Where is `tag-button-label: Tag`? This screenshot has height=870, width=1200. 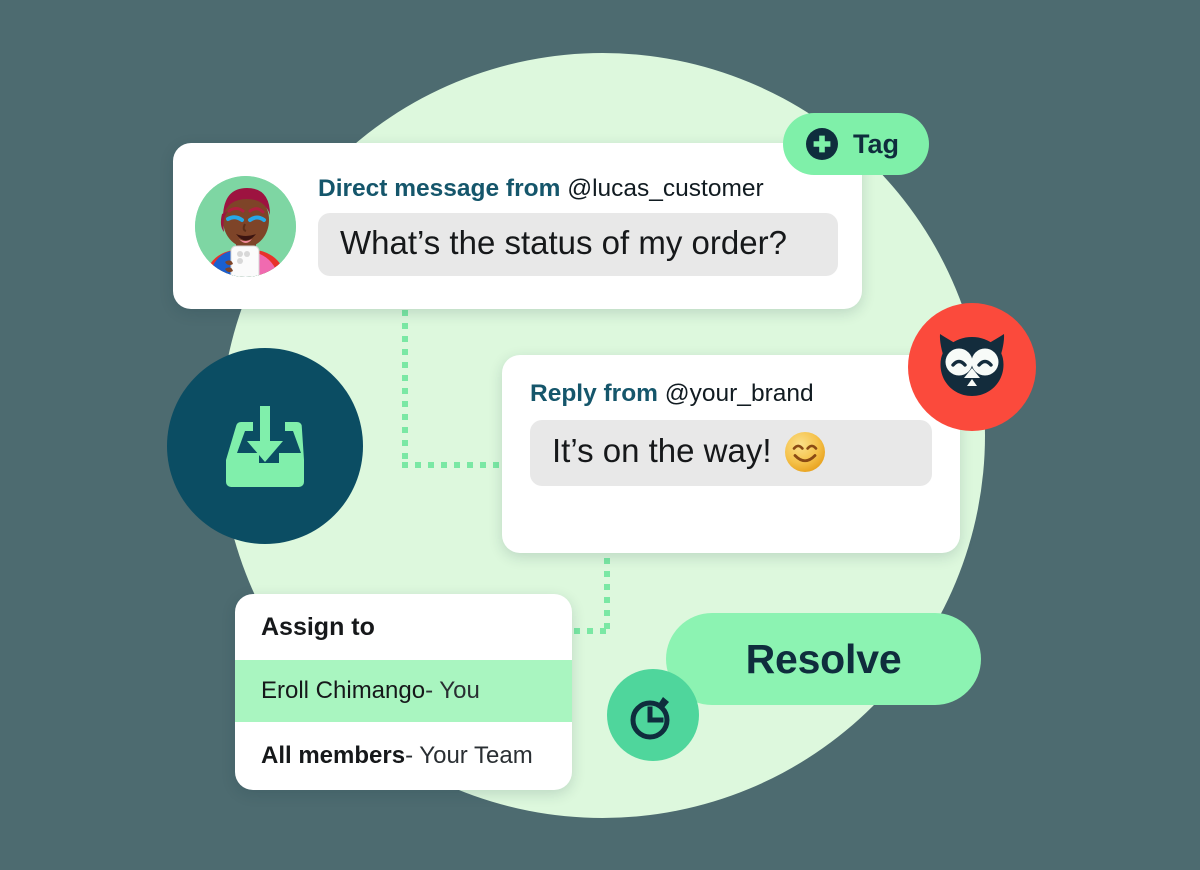 tag-button-label: Tag is located at coordinates (876, 143).